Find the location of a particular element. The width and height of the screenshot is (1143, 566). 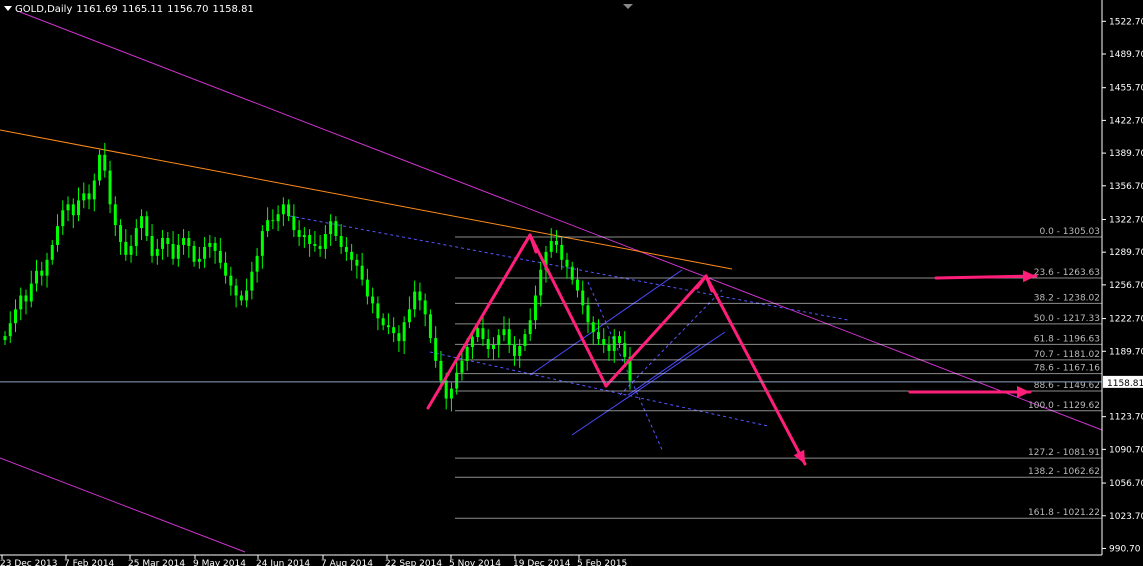

date-tick-label: 19 Dec 2014 is located at coordinates (542, 562).